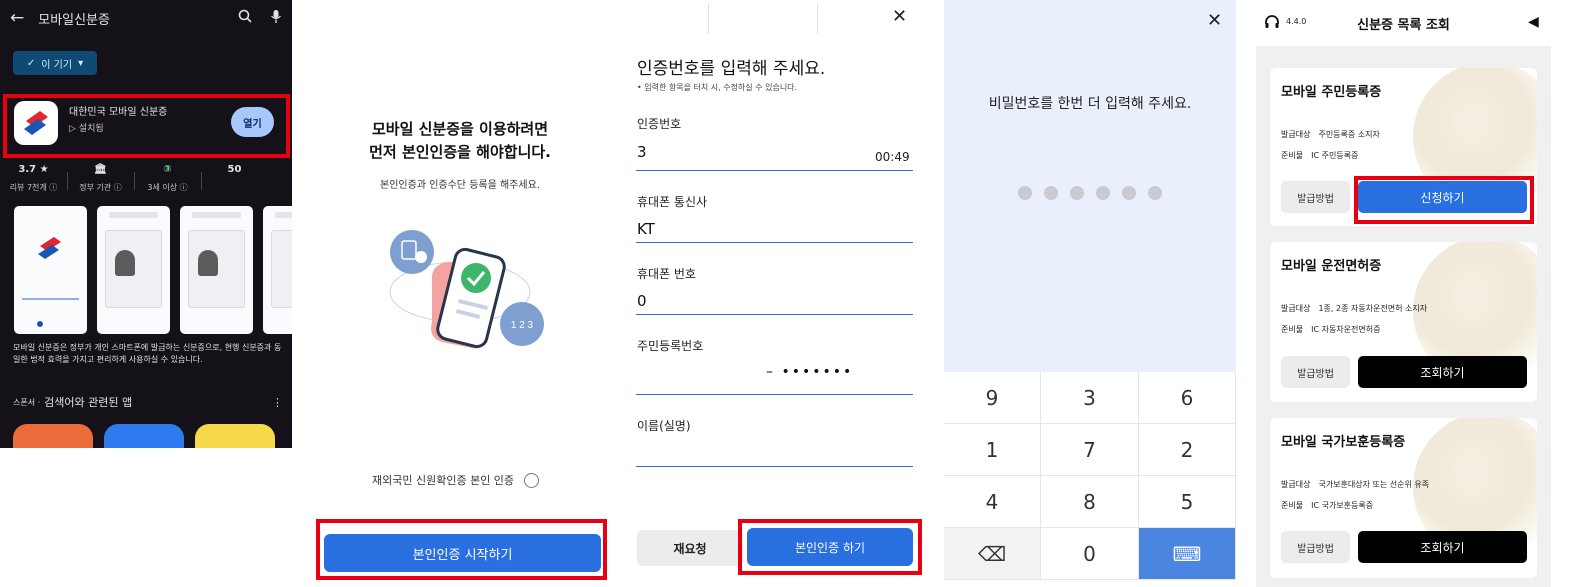 This screenshot has height=587, width=1587. Describe the element at coordinates (1343, 442) in the screenshot. I see `card-name: 모바일 국가보훈등록증` at that location.